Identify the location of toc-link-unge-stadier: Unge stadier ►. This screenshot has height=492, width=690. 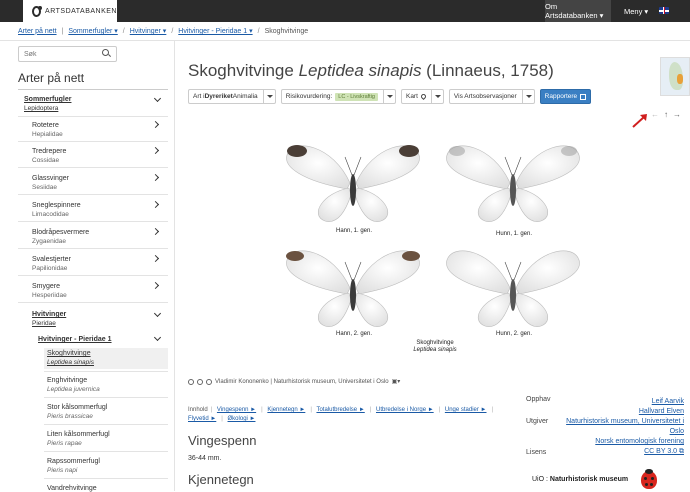
(466, 410).